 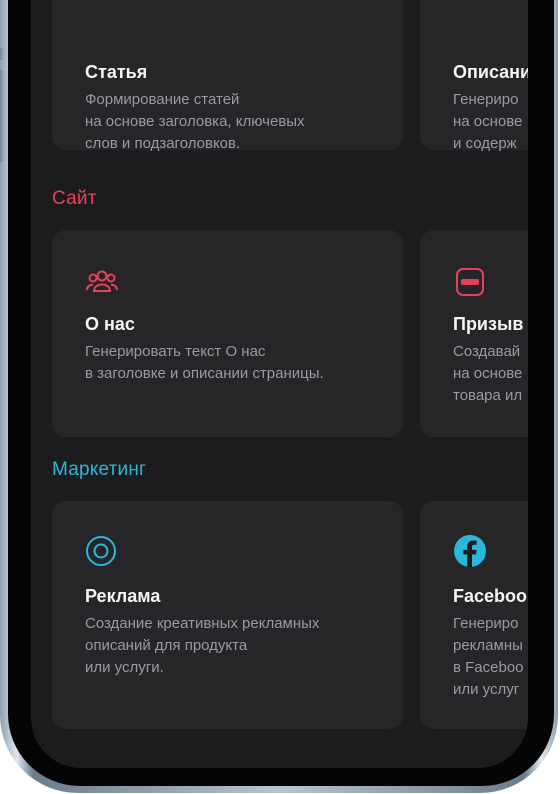 I want to click on target-icon, so click(x=102, y=551).